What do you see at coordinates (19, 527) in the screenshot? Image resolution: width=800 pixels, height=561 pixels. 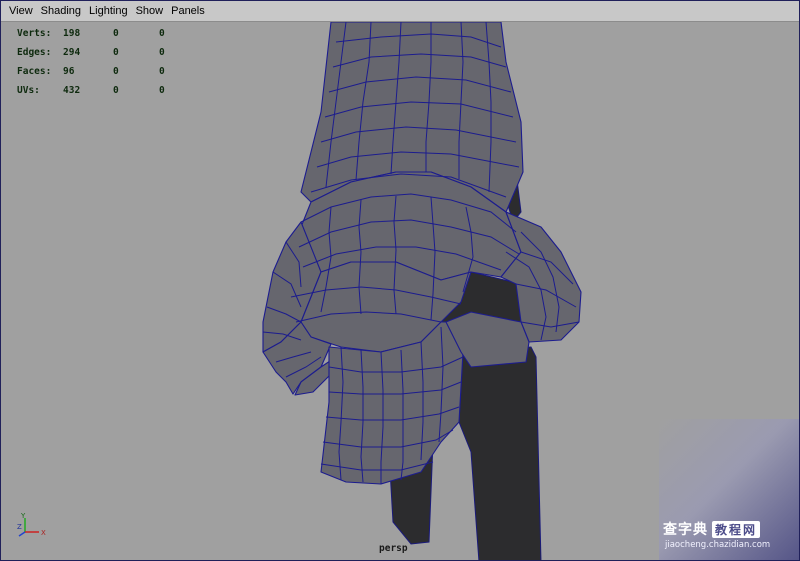 I see `axis-z-label: Z` at bounding box center [19, 527].